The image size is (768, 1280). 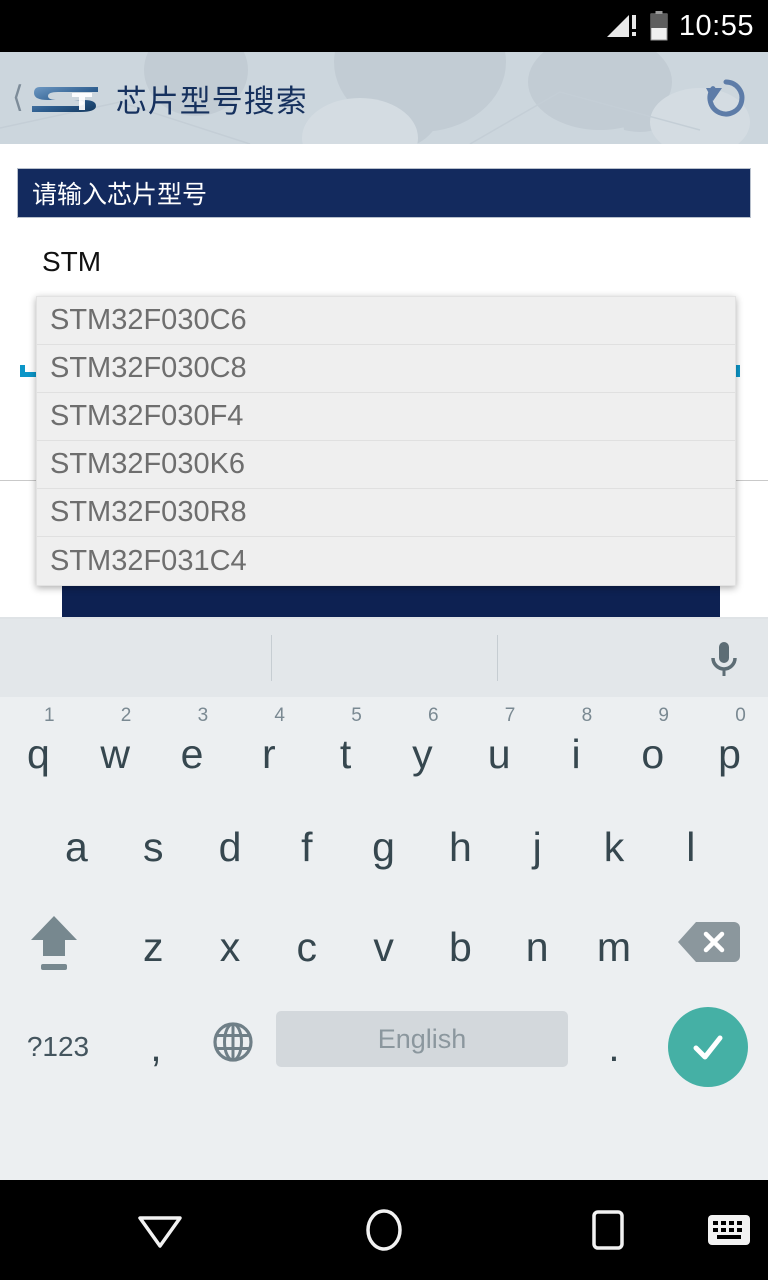 I want to click on comma-key: ,, so click(x=156, y=1047).